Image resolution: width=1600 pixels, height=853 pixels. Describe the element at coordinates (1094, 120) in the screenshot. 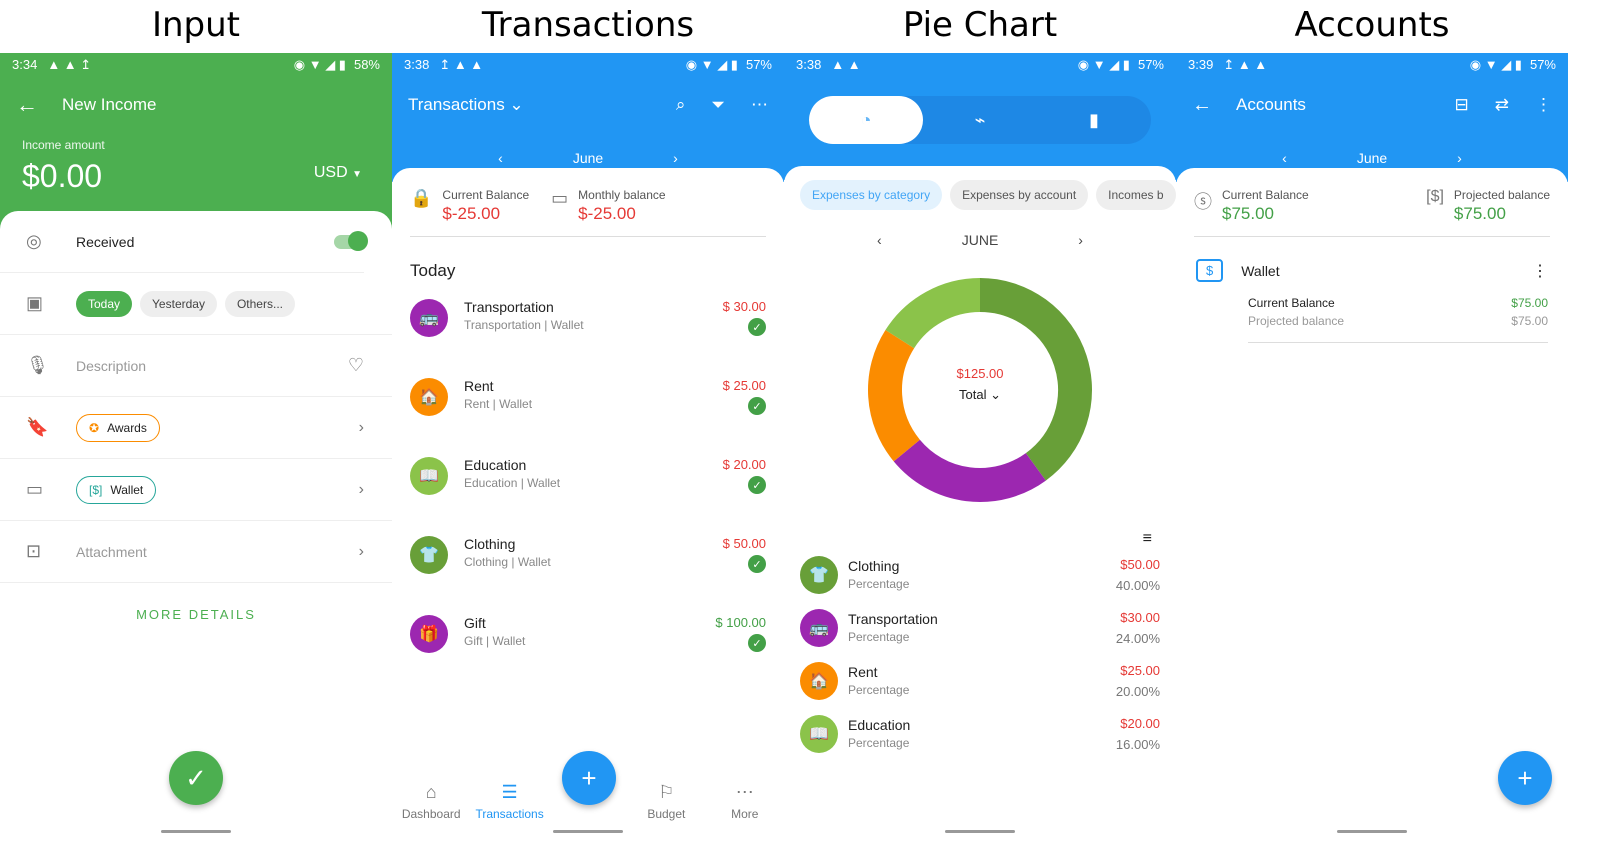

I see `bar-chart-tab: ▮` at that location.